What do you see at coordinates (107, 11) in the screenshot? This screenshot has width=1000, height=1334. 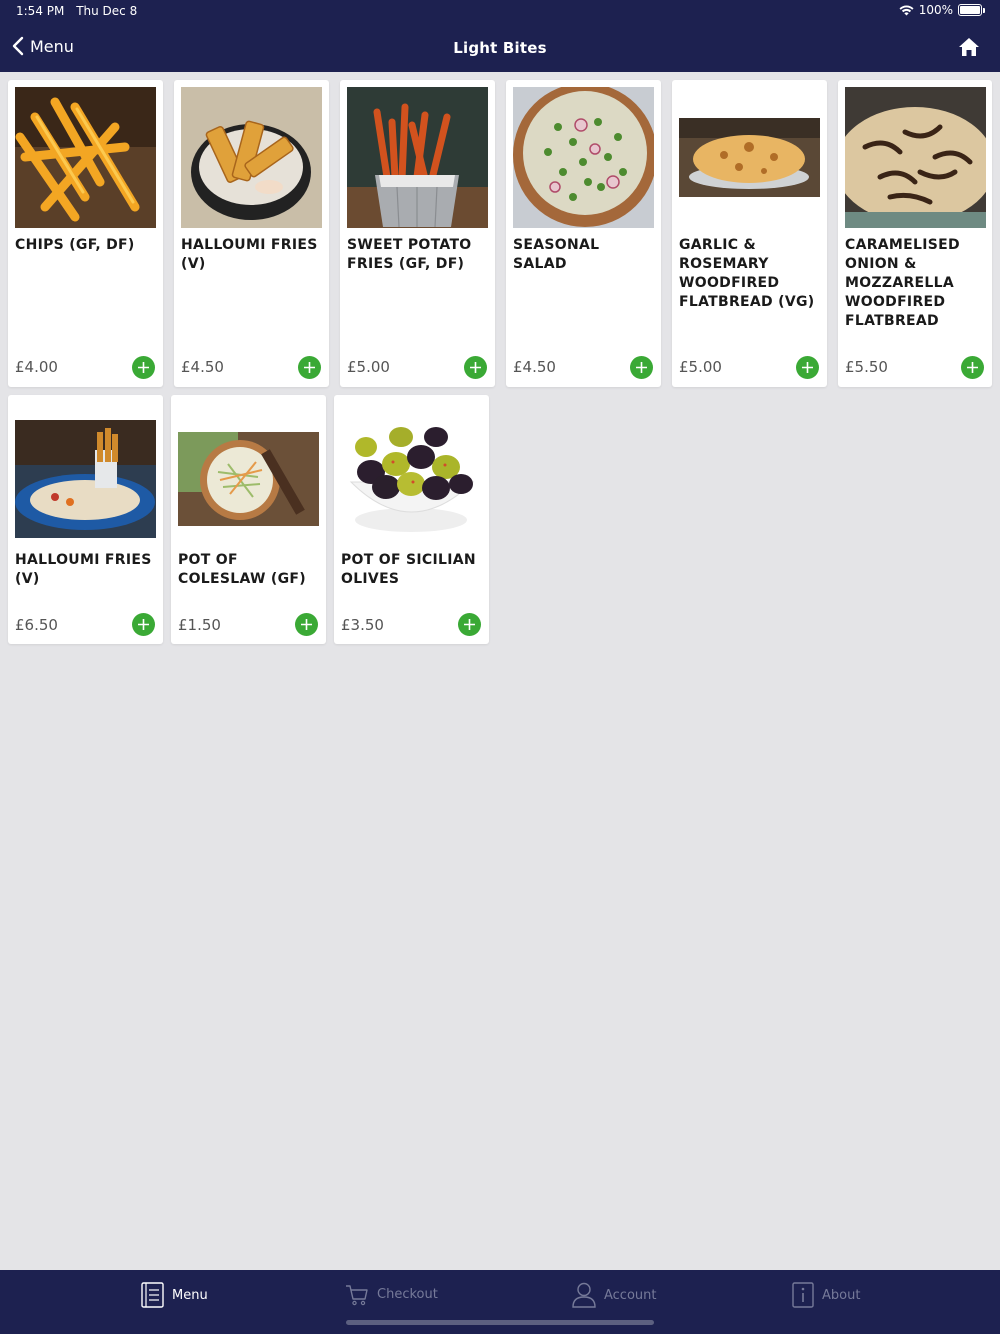 I see `status-date: Thu Dec 8` at bounding box center [107, 11].